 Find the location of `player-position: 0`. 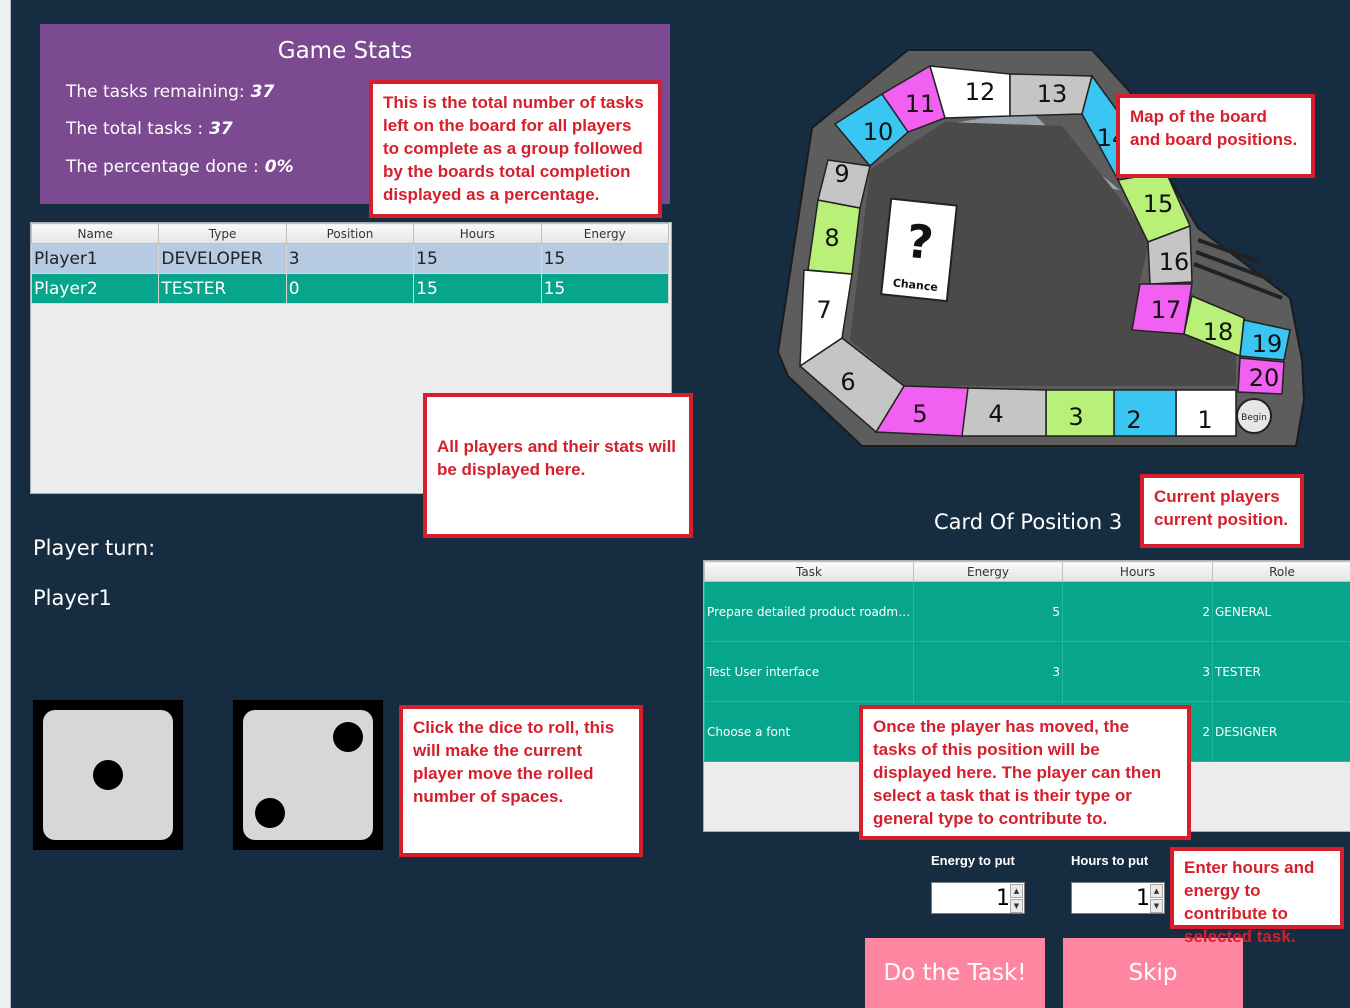

player-position: 0 is located at coordinates (350, 288).